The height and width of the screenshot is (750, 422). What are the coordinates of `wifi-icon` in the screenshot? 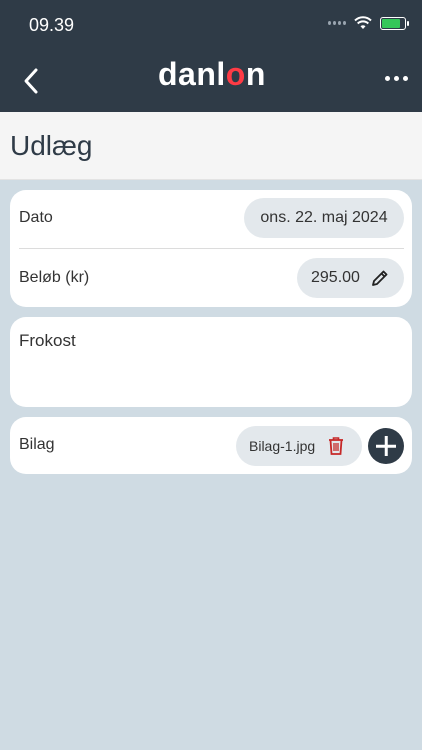 It's located at (363, 22).